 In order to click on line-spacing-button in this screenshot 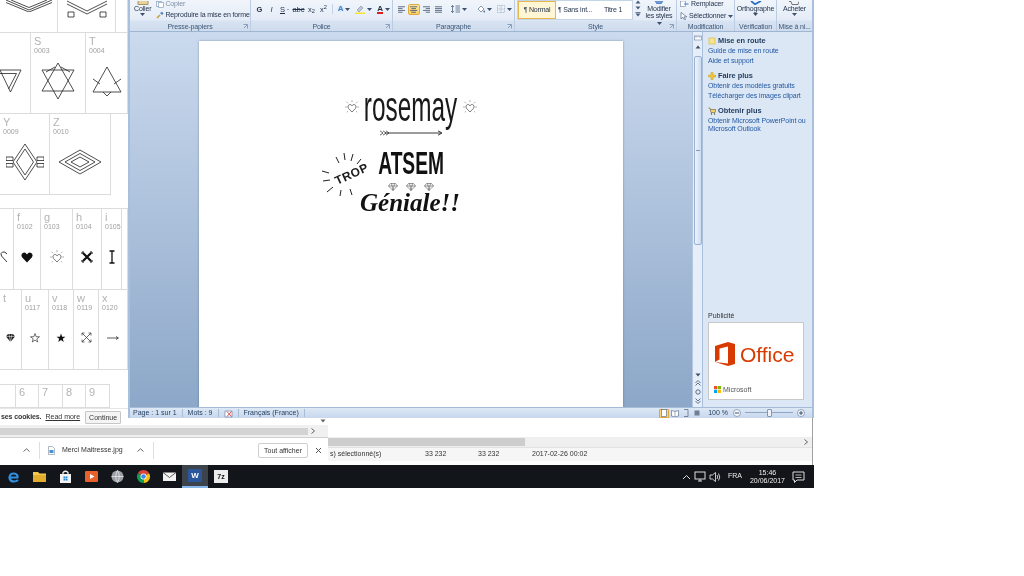, I will do `click(459, 9)`.